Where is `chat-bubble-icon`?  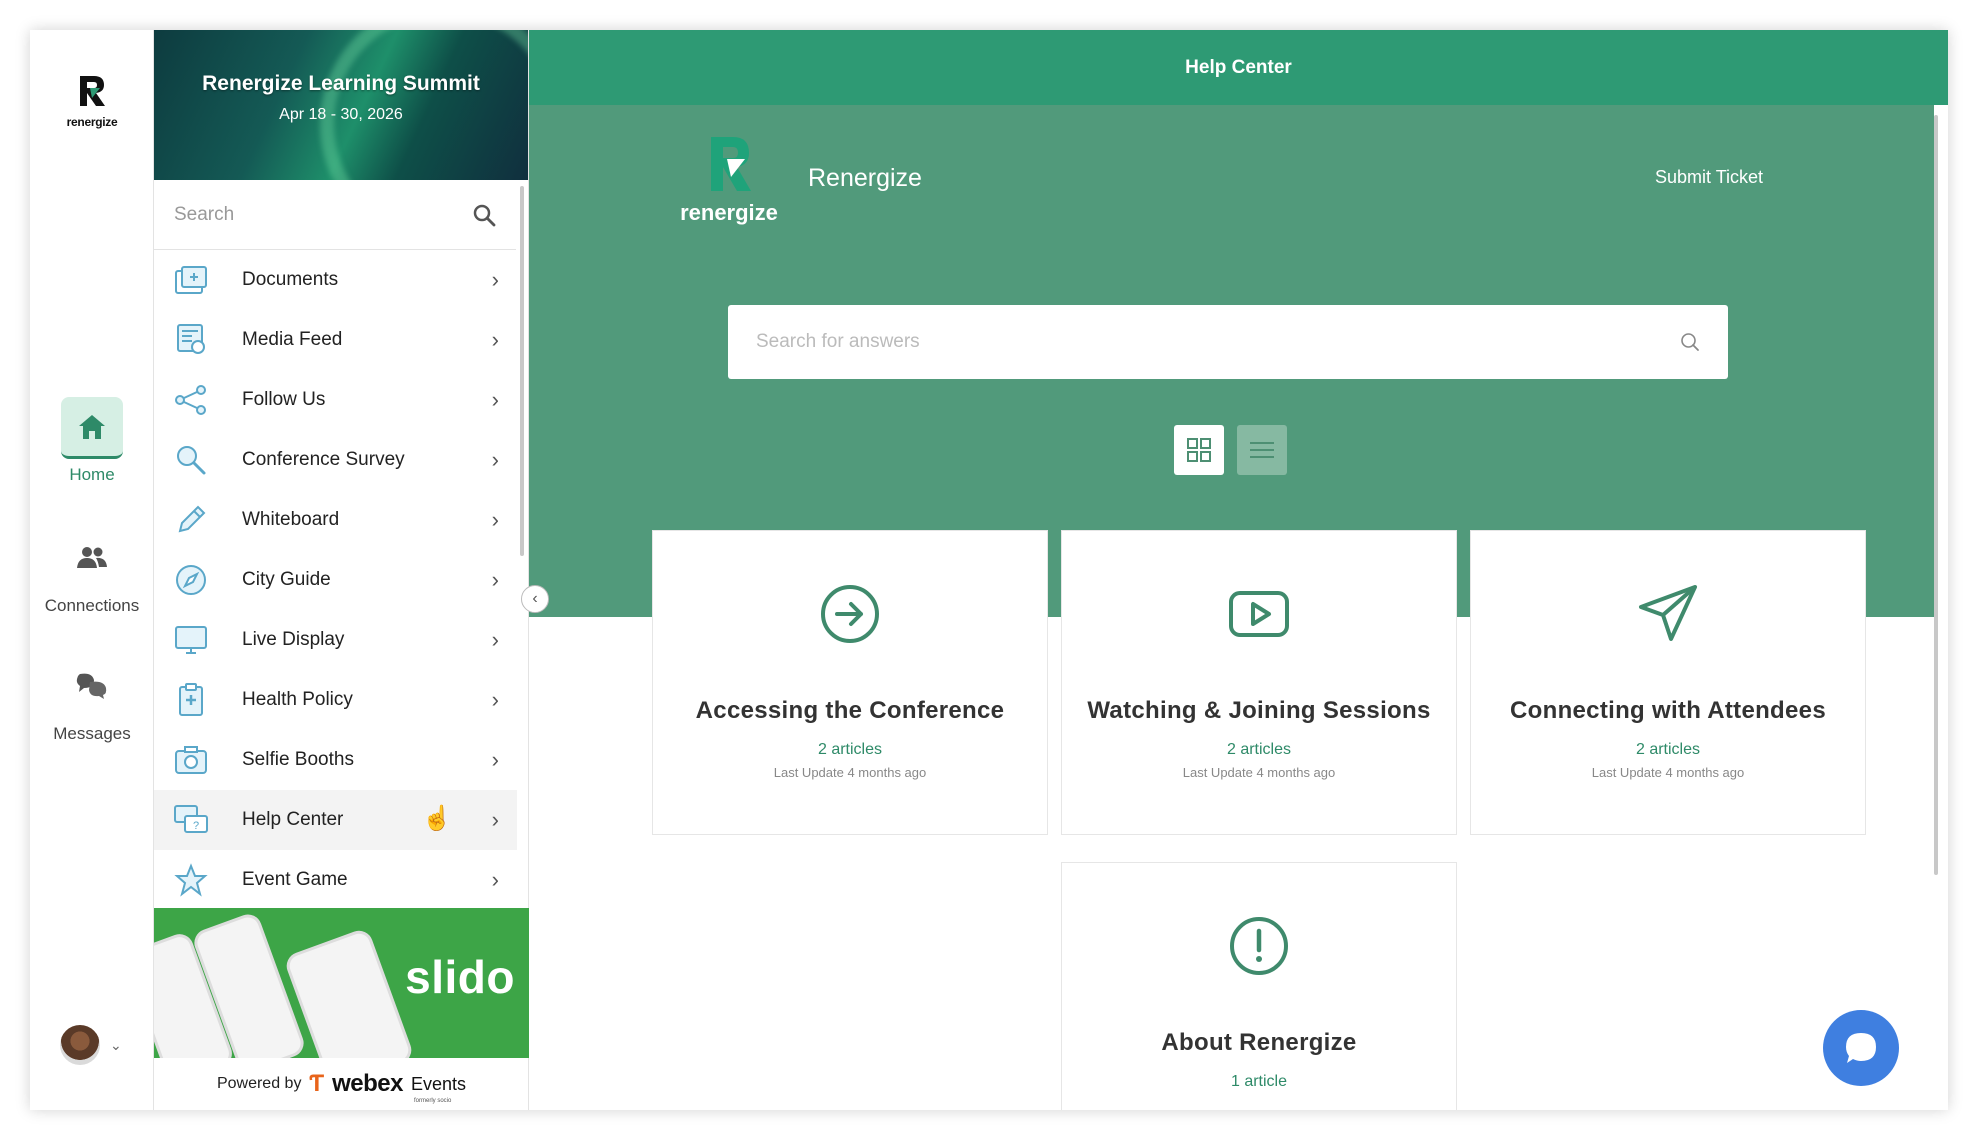
chat-bubble-icon is located at coordinates (1861, 1048).